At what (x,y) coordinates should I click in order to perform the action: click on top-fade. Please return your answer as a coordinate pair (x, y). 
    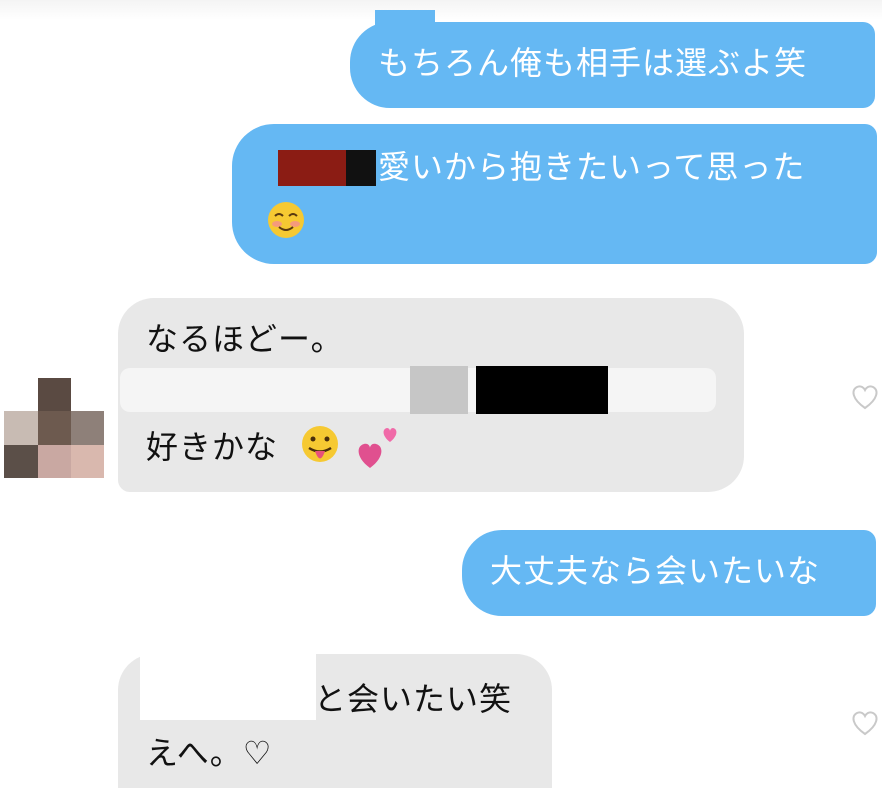
    Looking at the image, I should click on (441, 10).